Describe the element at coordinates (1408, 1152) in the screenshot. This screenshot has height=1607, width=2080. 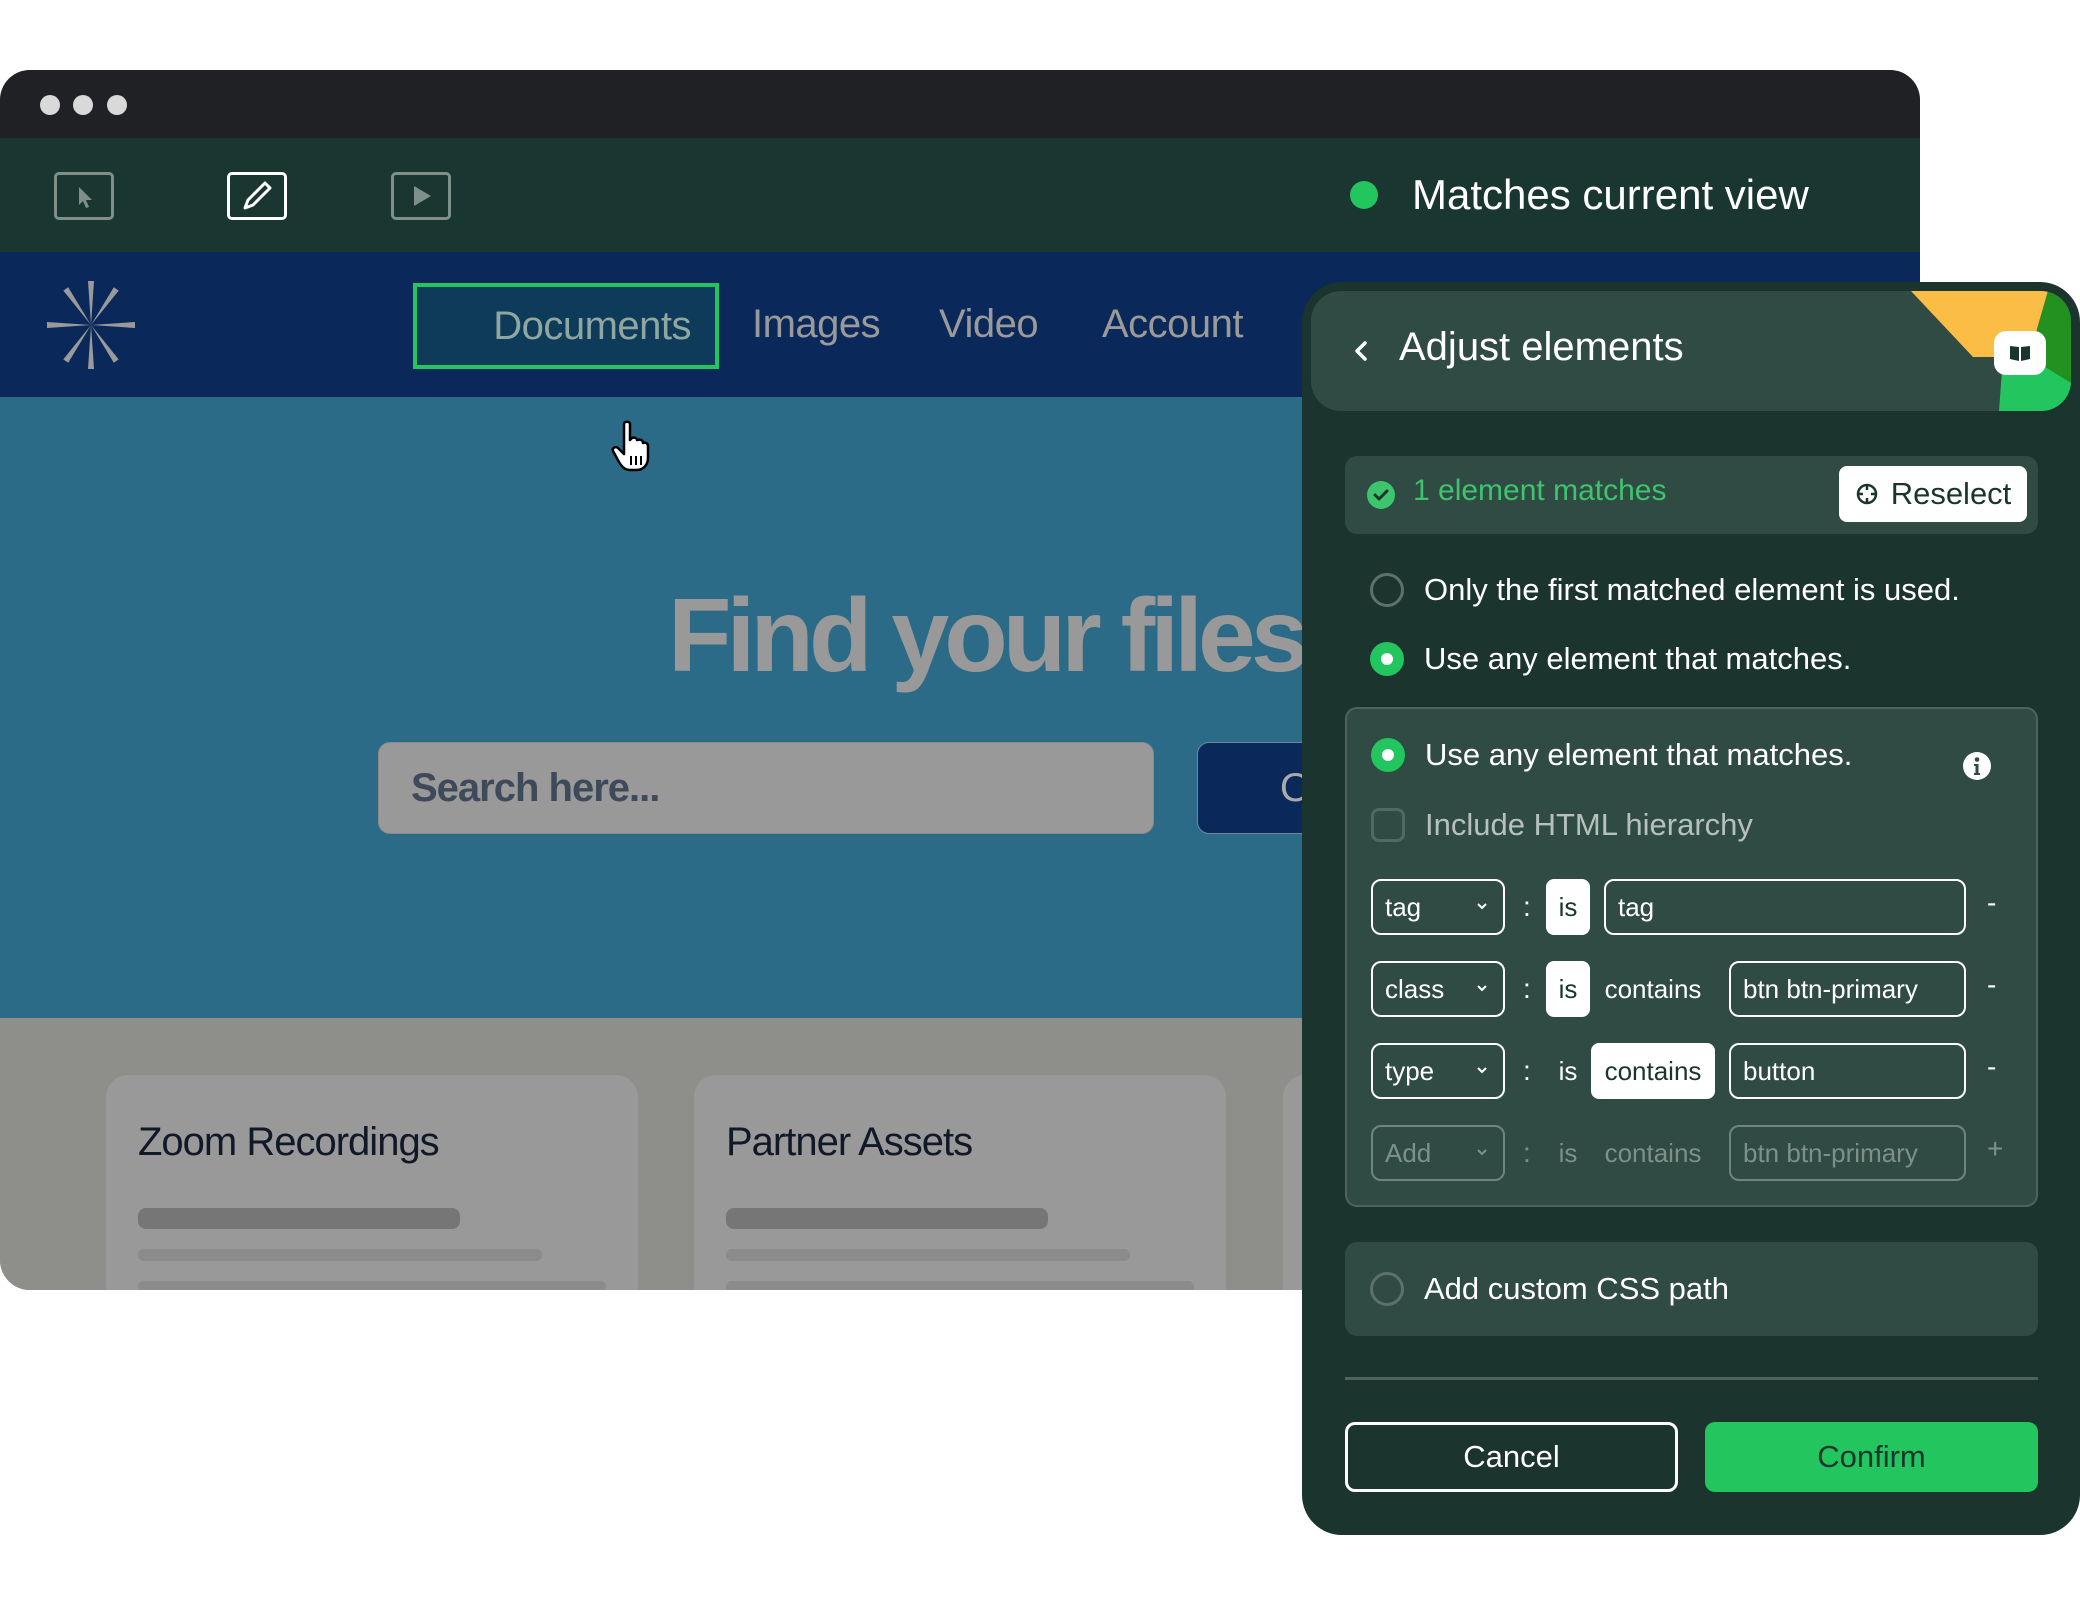
I see `attribute-placeholder: Add` at that location.